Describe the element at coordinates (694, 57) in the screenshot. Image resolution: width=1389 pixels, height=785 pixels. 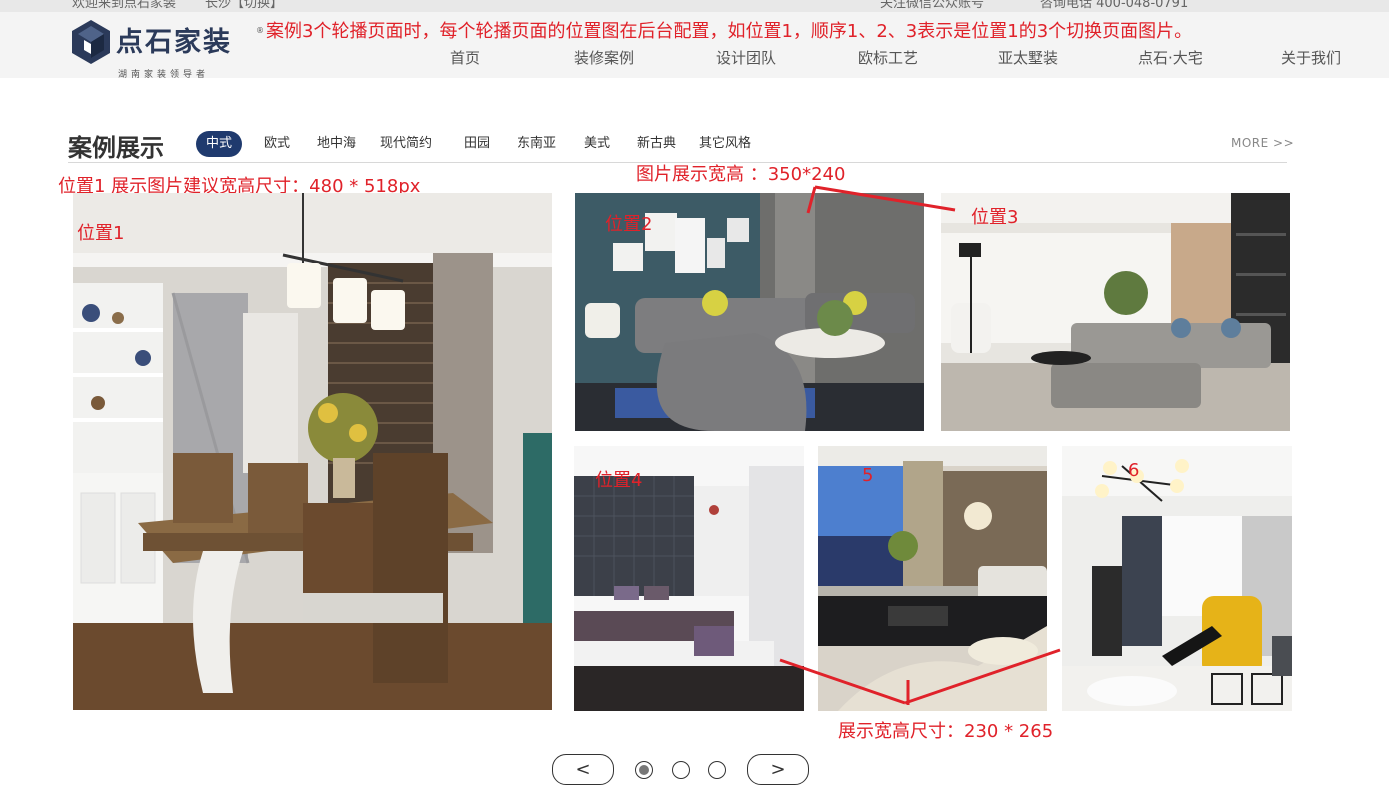
I see `main-nav: 首页 装修案例 设计团队 欧标工艺 亚太墅装 点石·大宅 关于我们` at that location.